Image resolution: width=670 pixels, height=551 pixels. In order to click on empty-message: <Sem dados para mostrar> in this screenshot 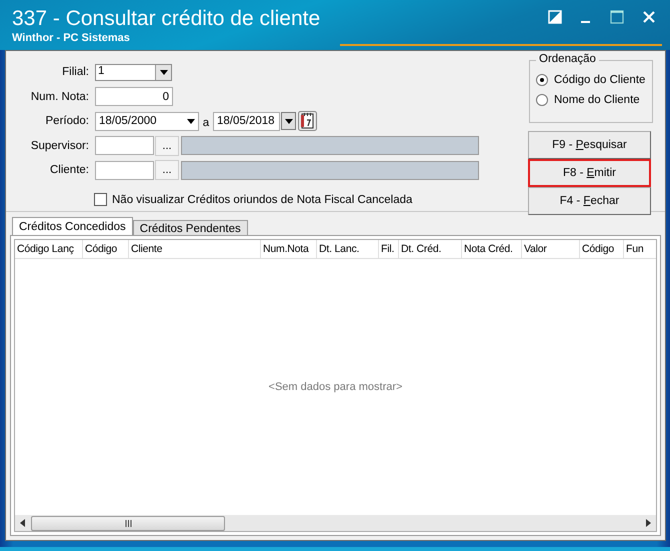, I will do `click(335, 387)`.